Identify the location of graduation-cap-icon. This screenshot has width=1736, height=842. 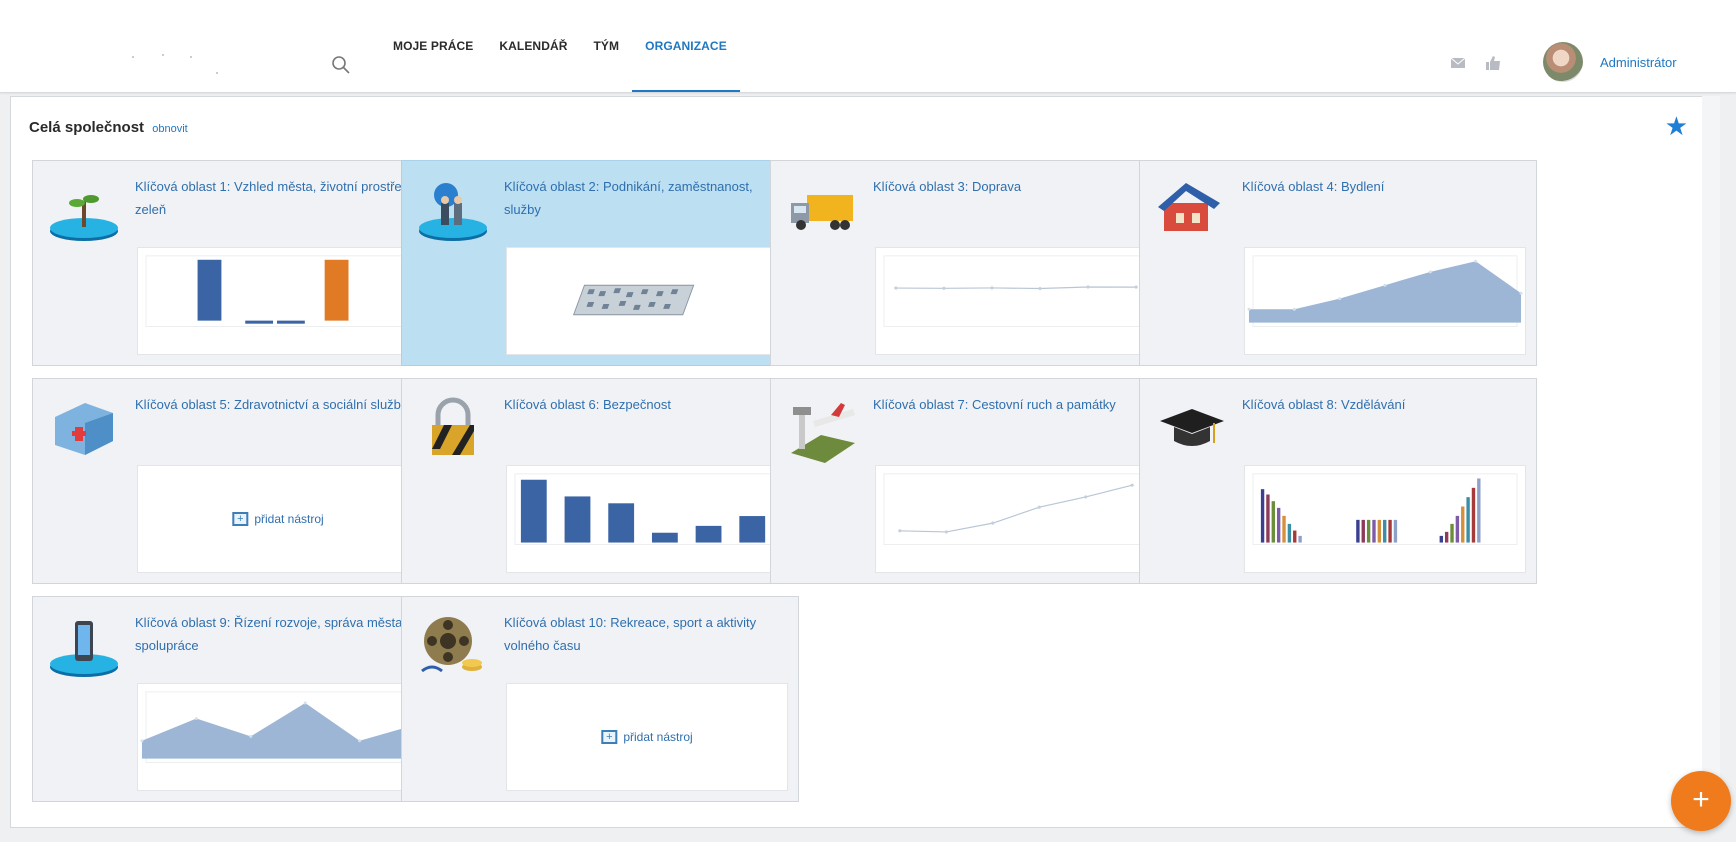
(1192, 427).